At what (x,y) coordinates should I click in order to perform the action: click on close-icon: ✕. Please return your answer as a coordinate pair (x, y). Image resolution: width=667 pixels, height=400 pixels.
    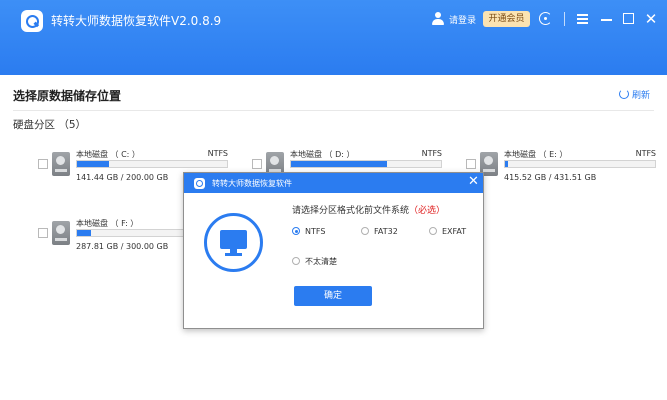
    Looking at the image, I should click on (651, 19).